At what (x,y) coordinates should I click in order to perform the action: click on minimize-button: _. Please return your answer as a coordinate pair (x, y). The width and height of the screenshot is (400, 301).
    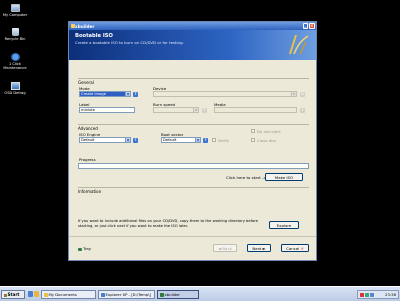
    Looking at the image, I should click on (305, 26).